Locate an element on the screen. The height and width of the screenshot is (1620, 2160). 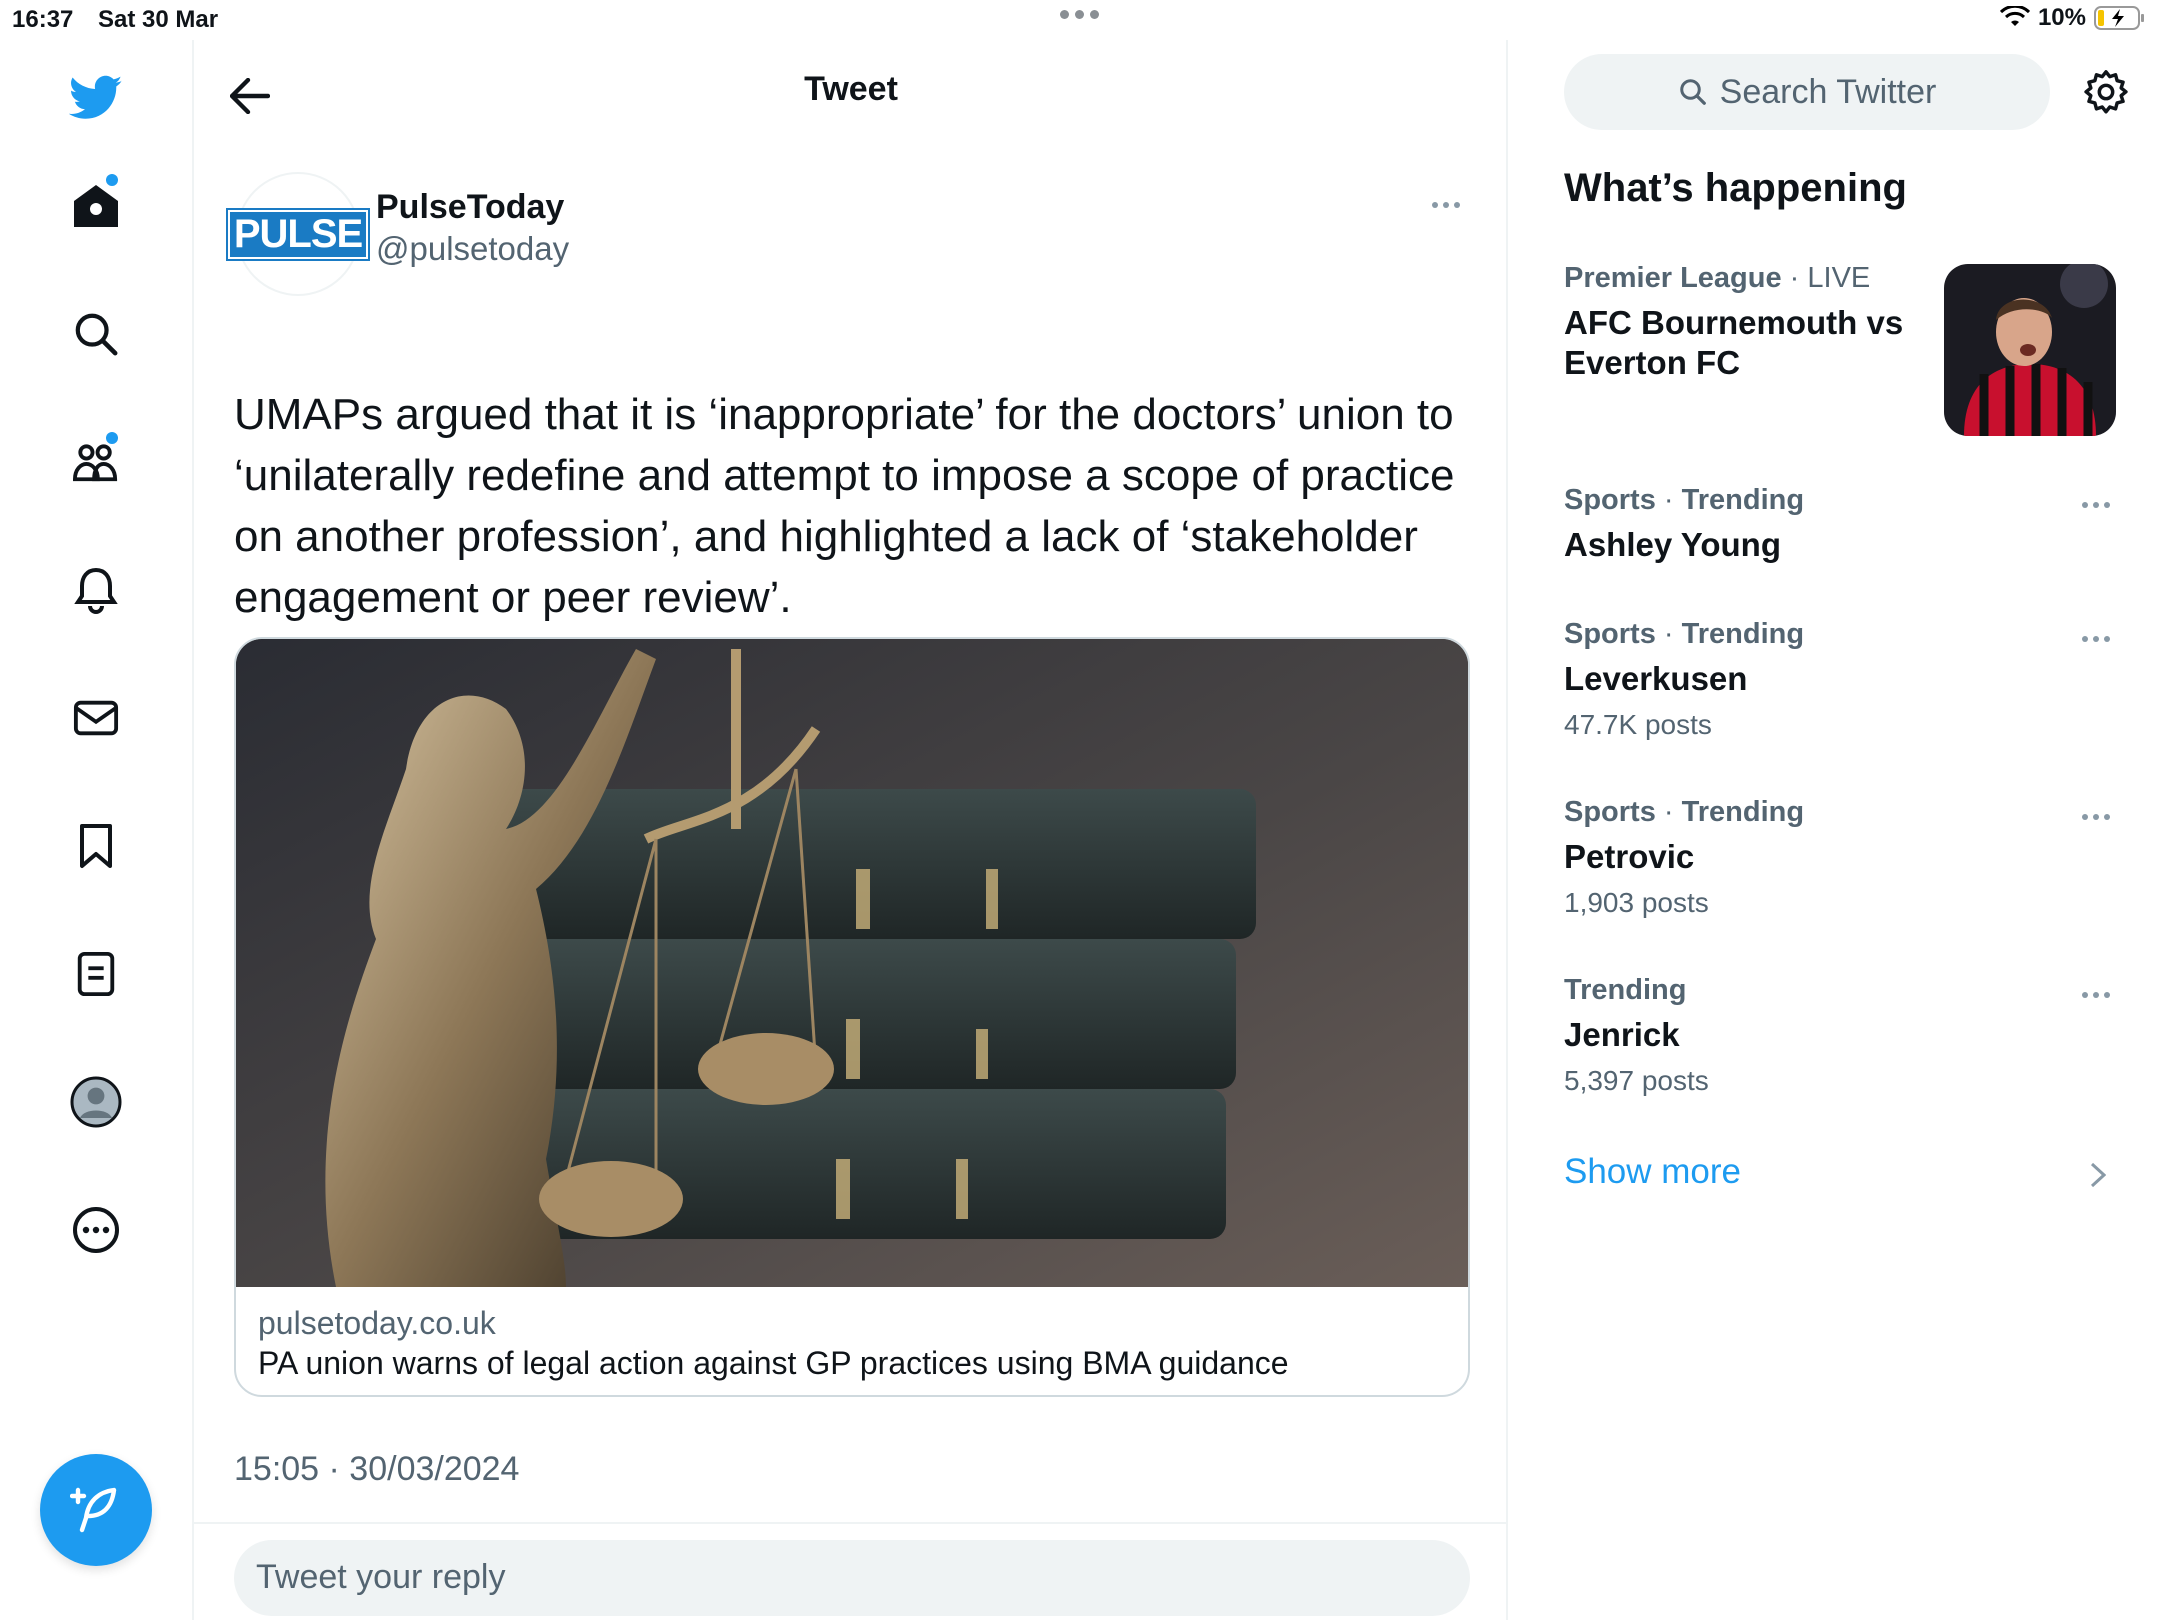
trend-count: 1,903 posts is located at coordinates (1636, 902).